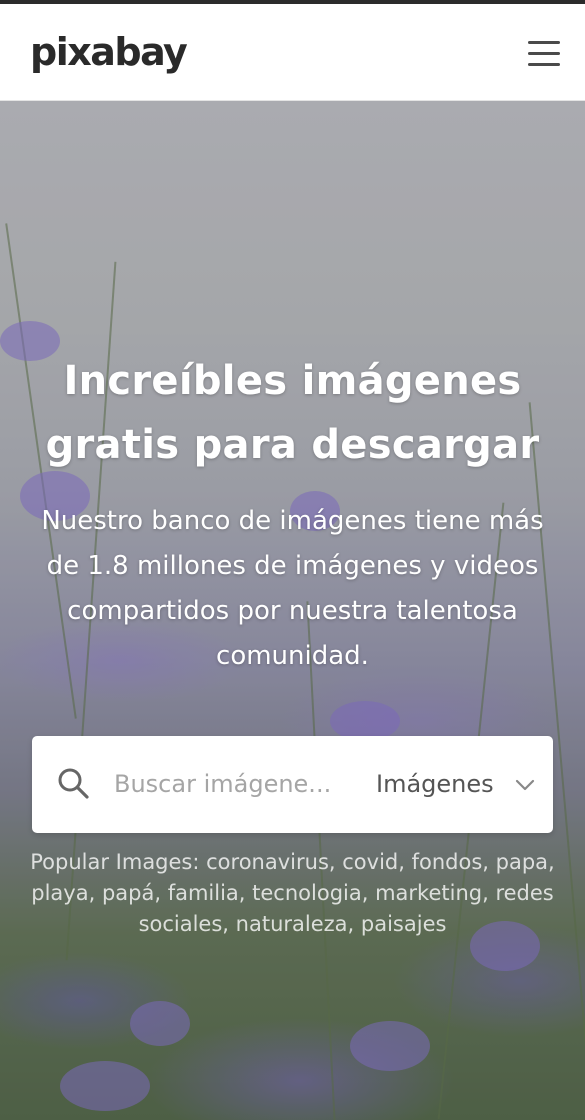 The width and height of the screenshot is (585, 1120). What do you see at coordinates (428, 893) in the screenshot?
I see `popular-tag: marketing` at bounding box center [428, 893].